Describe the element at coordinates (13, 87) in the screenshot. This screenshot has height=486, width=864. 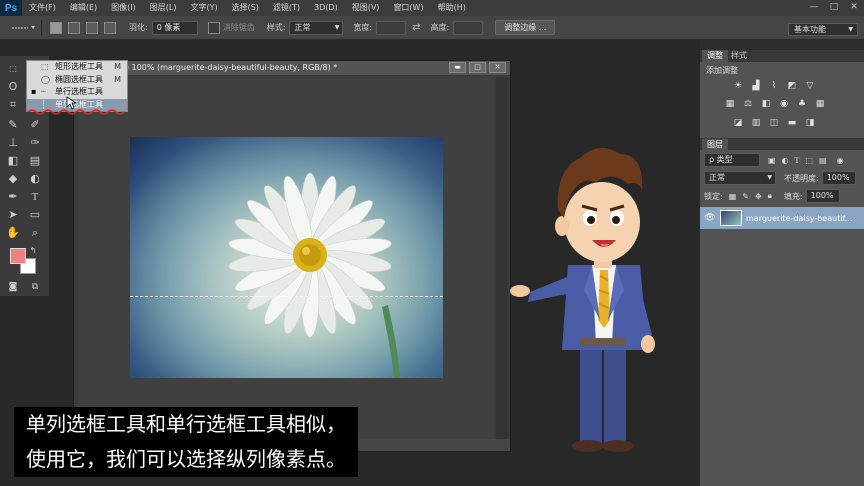
I see `lasso-tool-icon: ʘ` at that location.